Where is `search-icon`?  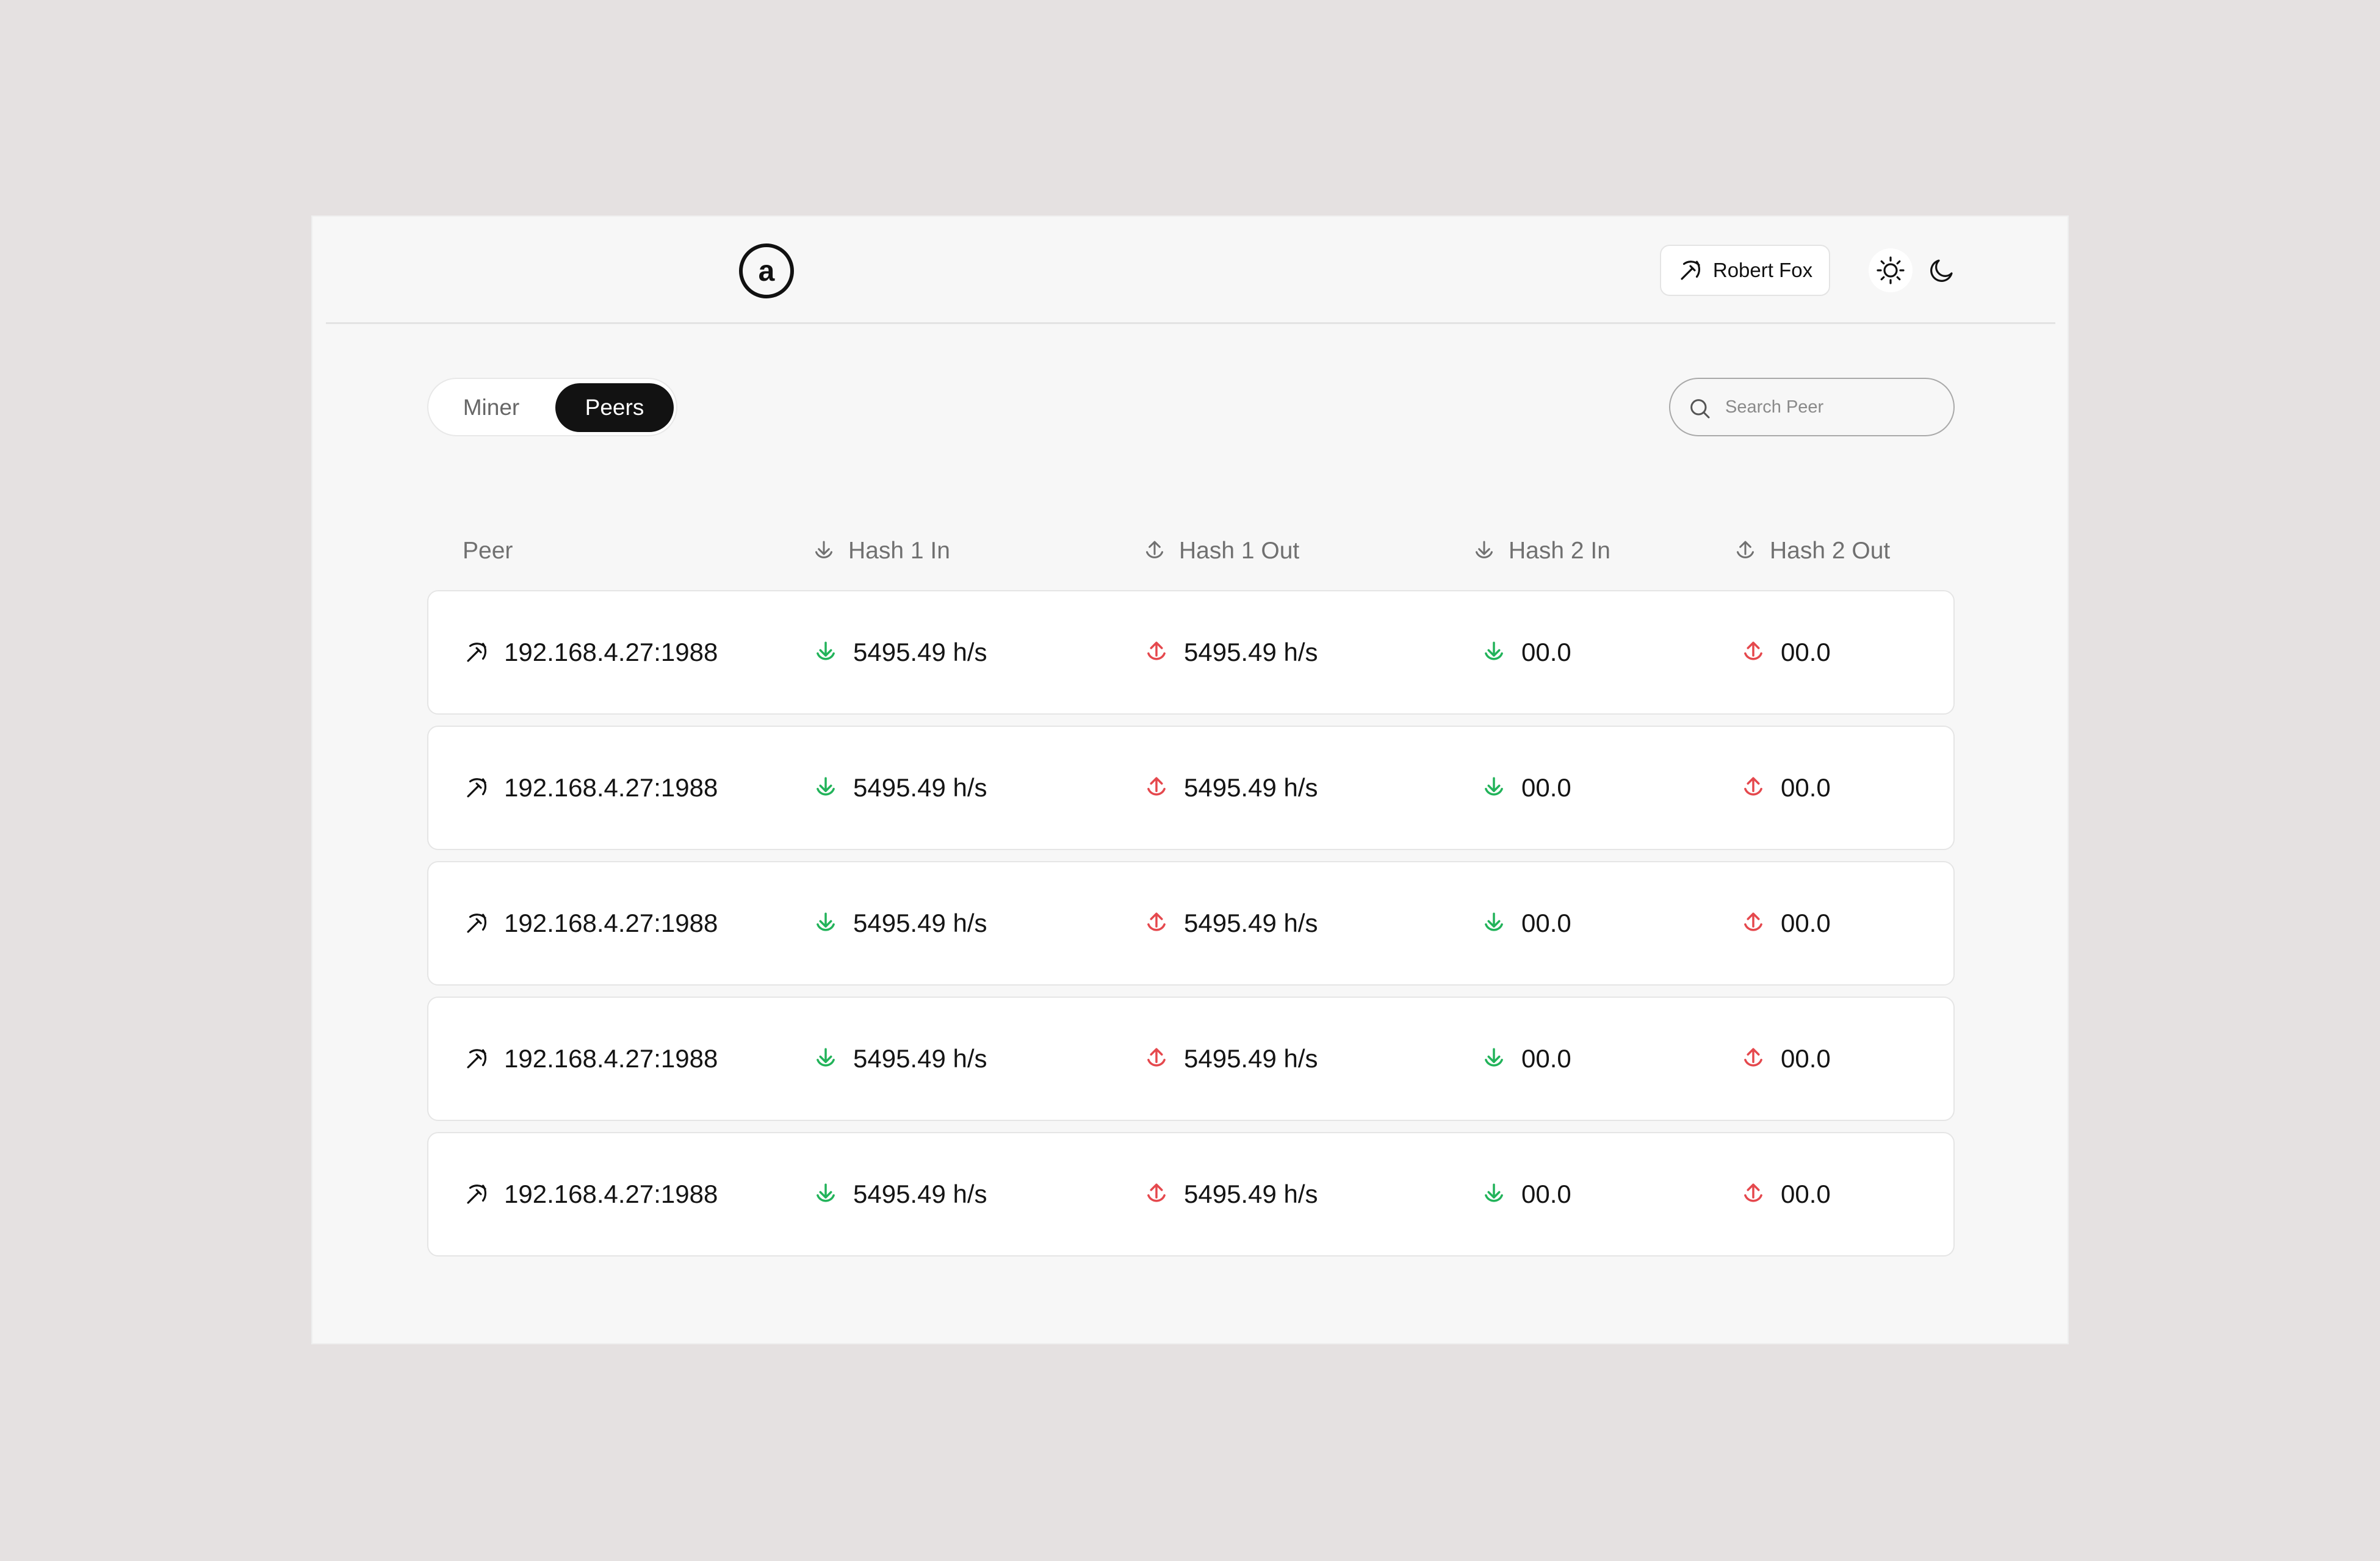 search-icon is located at coordinates (1700, 409).